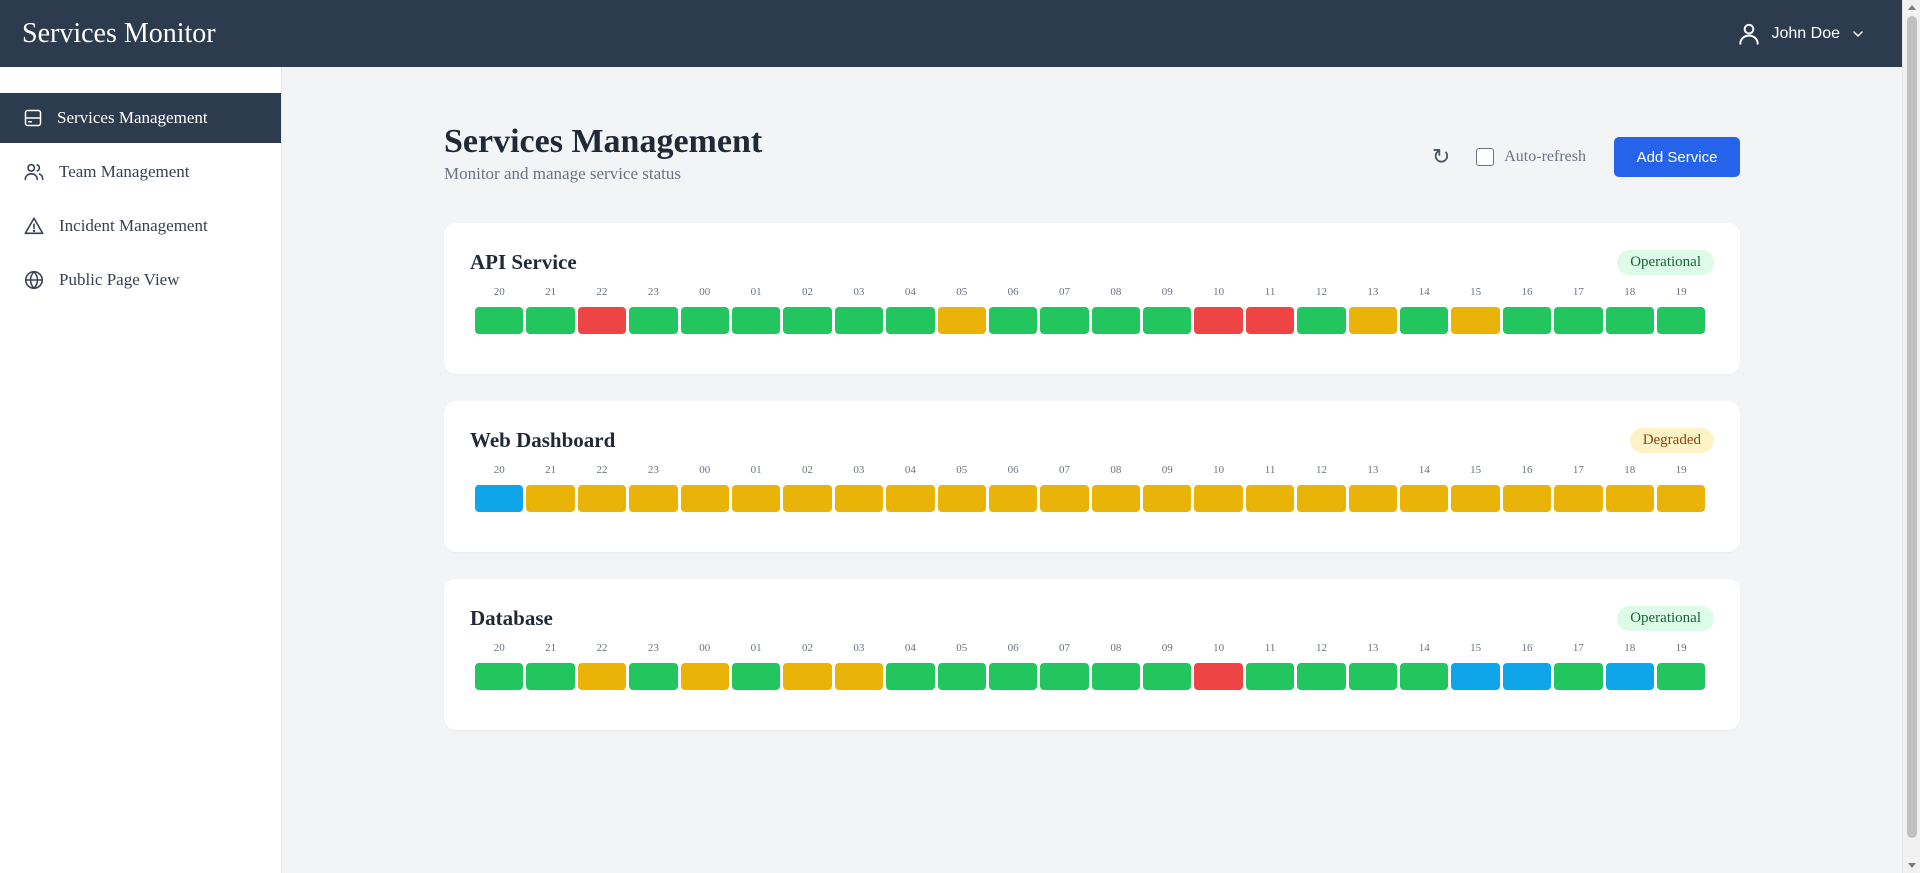 The image size is (1920, 873). What do you see at coordinates (1806, 33) in the screenshot?
I see `user-name: John Doe` at bounding box center [1806, 33].